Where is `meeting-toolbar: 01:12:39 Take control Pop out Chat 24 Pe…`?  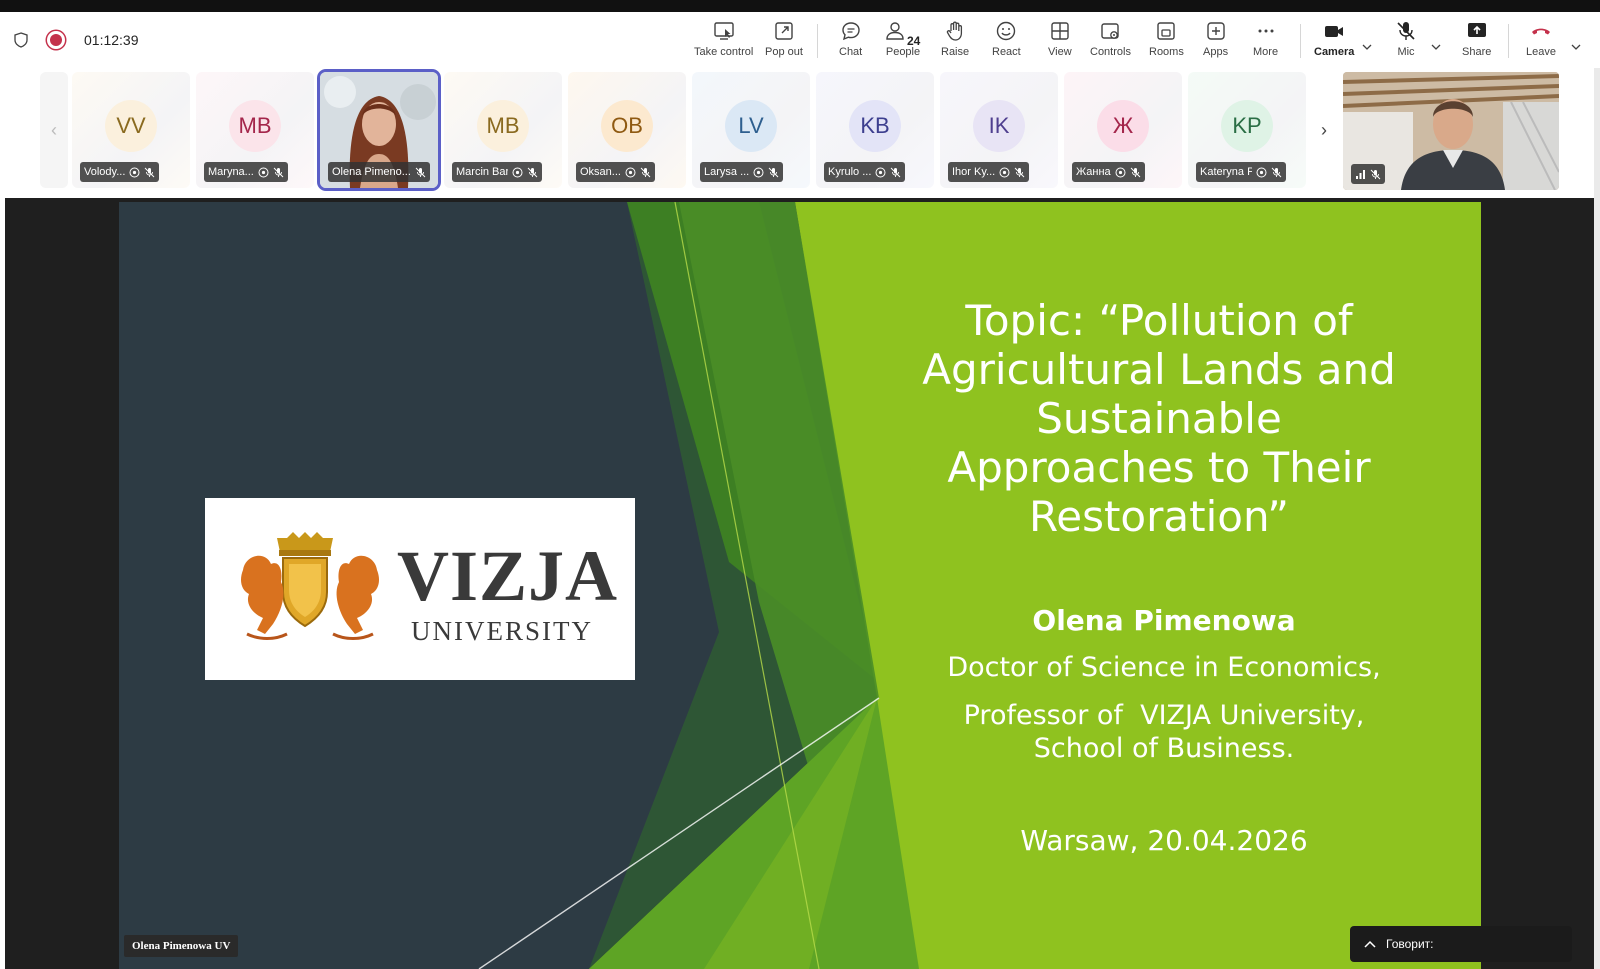
meeting-toolbar: 01:12:39 Take control Pop out Chat 24 Pe… is located at coordinates (800, 40).